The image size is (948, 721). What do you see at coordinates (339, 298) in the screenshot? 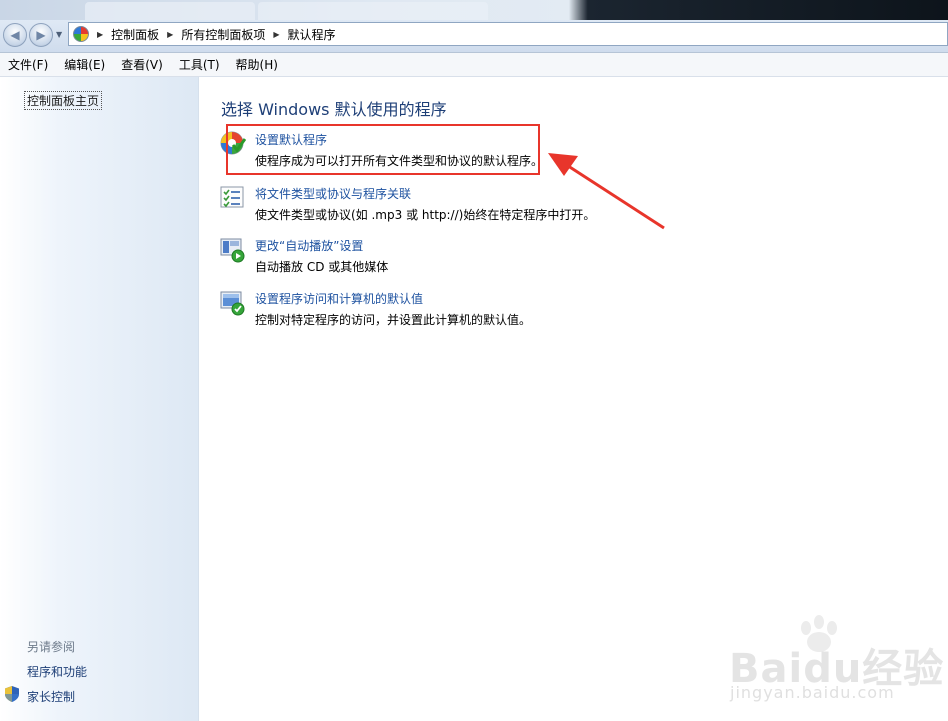
I see `program-access-defaults-link: 设置程序访问和计算机的默认值` at bounding box center [339, 298].